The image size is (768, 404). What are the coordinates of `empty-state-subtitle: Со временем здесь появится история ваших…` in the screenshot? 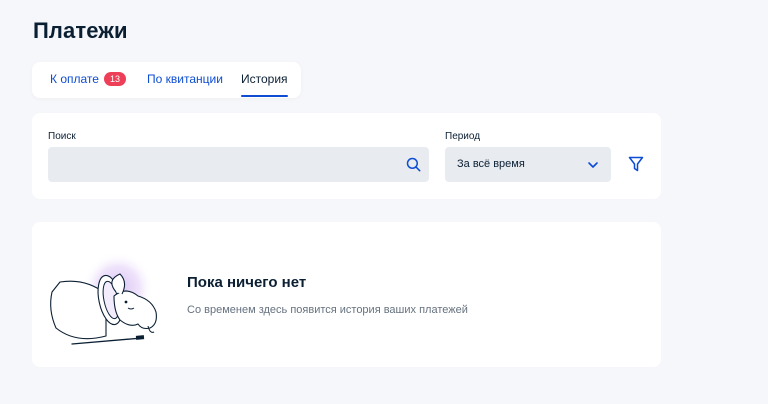 It's located at (327, 310).